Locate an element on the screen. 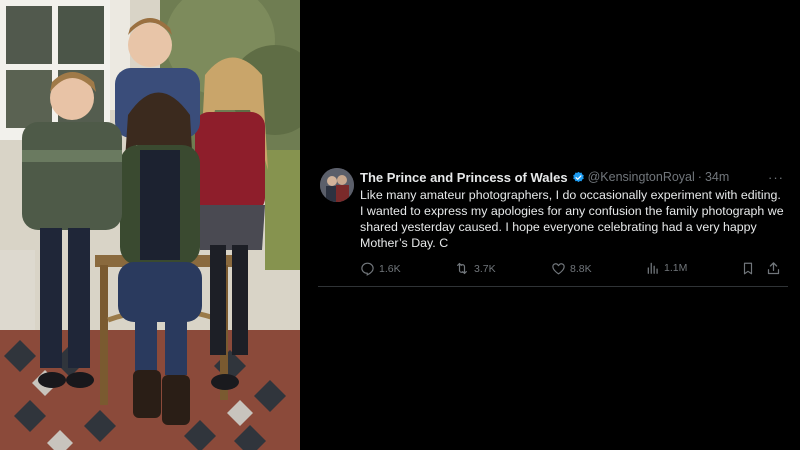  reply-button: 1.6K is located at coordinates (380, 268).